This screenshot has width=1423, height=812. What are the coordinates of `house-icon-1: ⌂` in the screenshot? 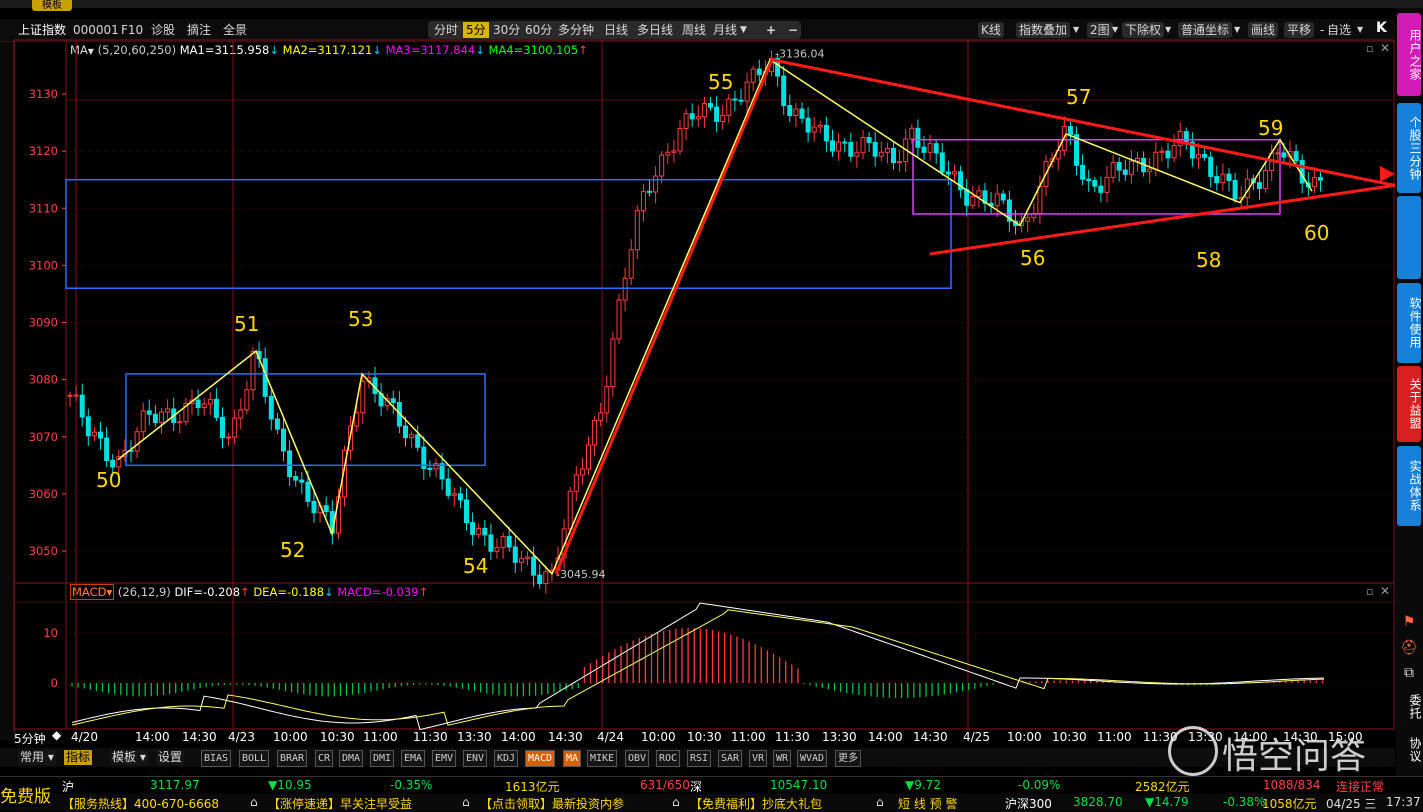 It's located at (254, 802).